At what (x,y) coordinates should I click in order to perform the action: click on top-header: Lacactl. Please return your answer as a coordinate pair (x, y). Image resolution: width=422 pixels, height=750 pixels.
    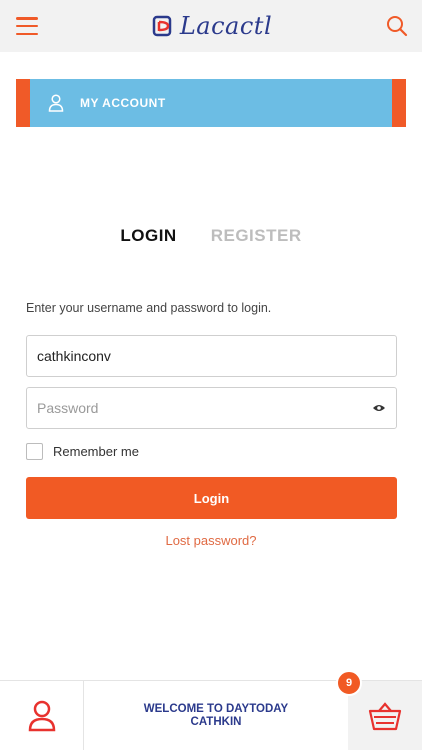
    Looking at the image, I should click on (211, 26).